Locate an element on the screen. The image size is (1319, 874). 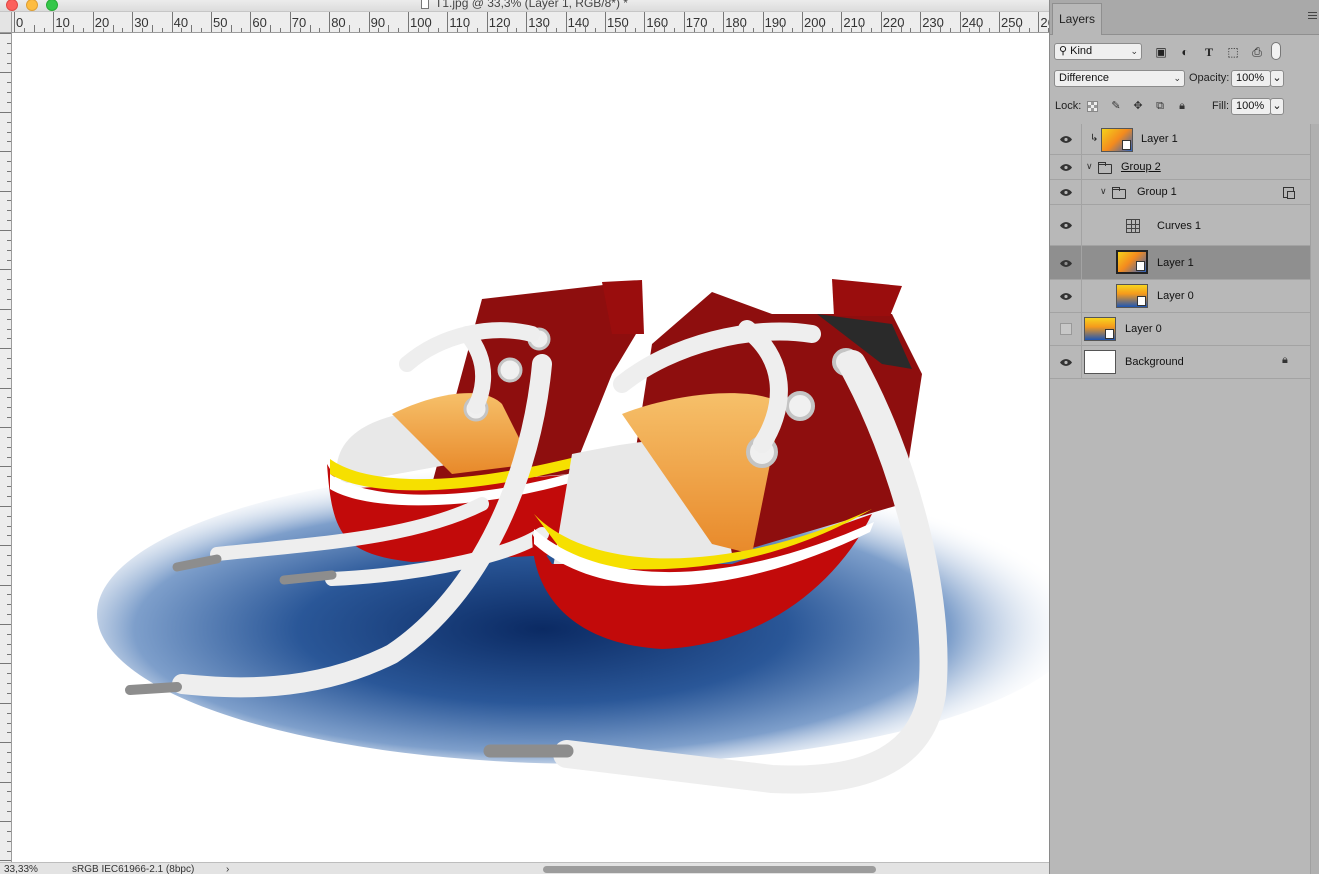
layer-row-layer-0-hidden: Layer 0 is located at coordinates (1180, 329).